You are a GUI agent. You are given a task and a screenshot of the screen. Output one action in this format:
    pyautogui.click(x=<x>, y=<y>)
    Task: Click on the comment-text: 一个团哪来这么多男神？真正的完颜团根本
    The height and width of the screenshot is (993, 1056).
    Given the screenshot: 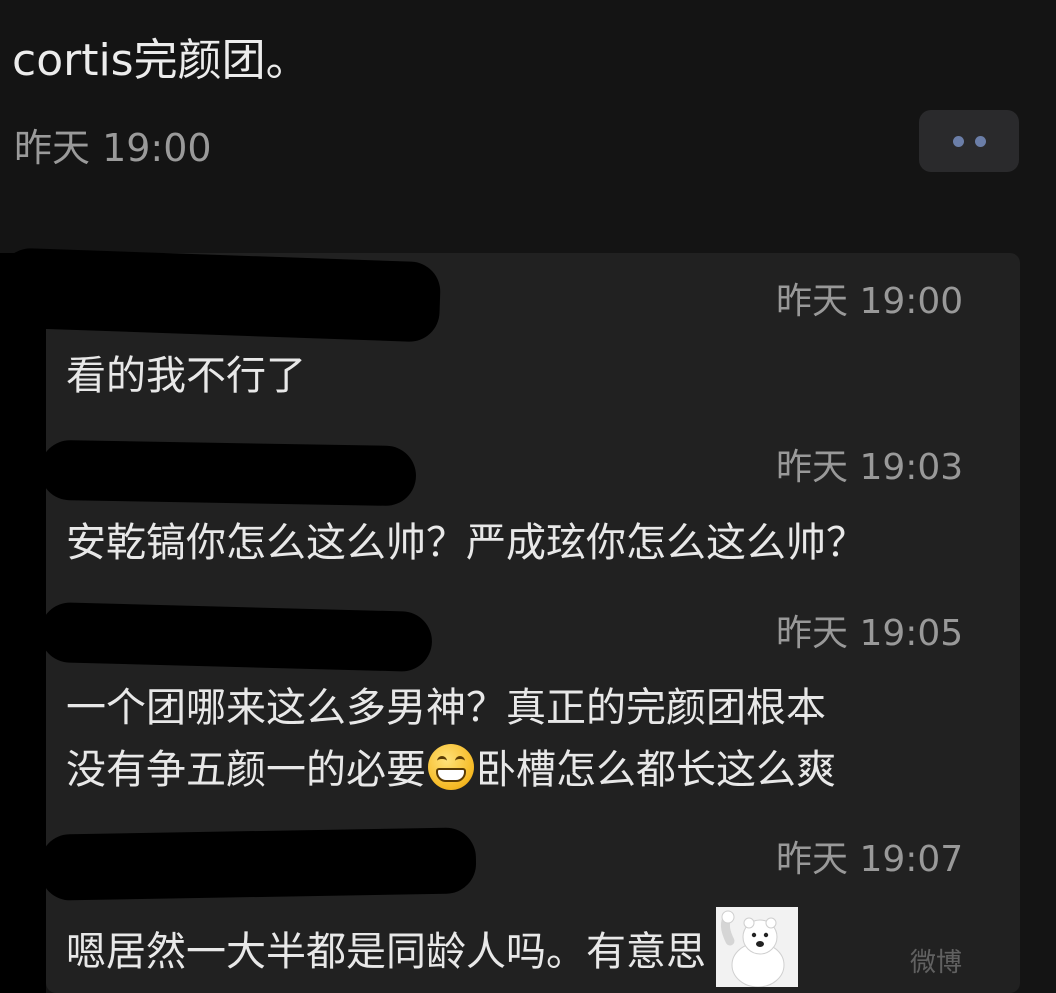 What is the action you would take?
    pyautogui.click(x=446, y=708)
    